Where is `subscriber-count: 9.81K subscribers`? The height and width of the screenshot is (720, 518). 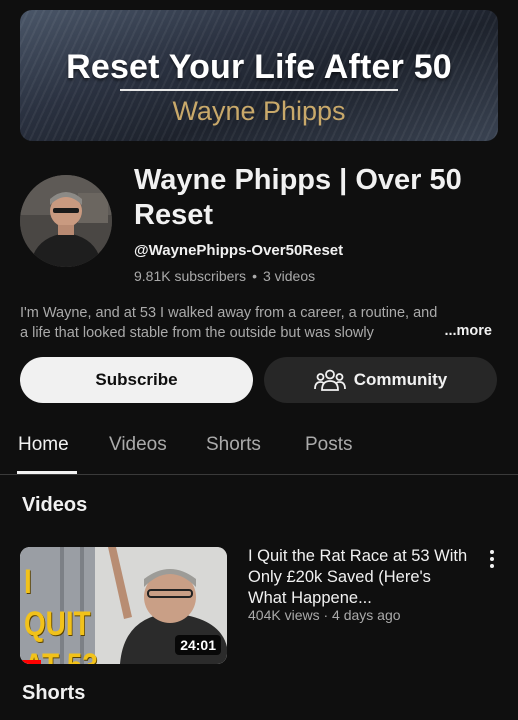 subscriber-count: 9.81K subscribers is located at coordinates (190, 276).